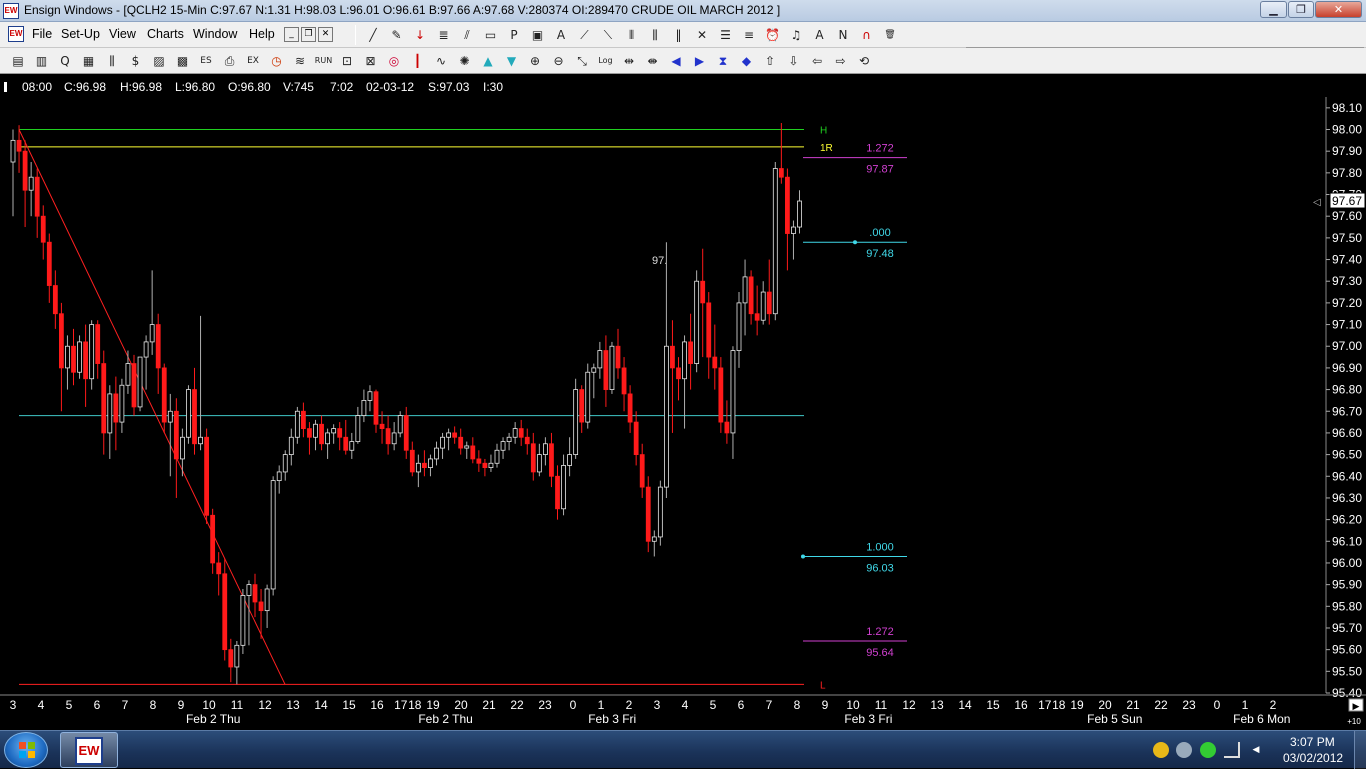 The width and height of the screenshot is (1366, 769). I want to click on color-wheel-icon: ✺, so click(465, 61).